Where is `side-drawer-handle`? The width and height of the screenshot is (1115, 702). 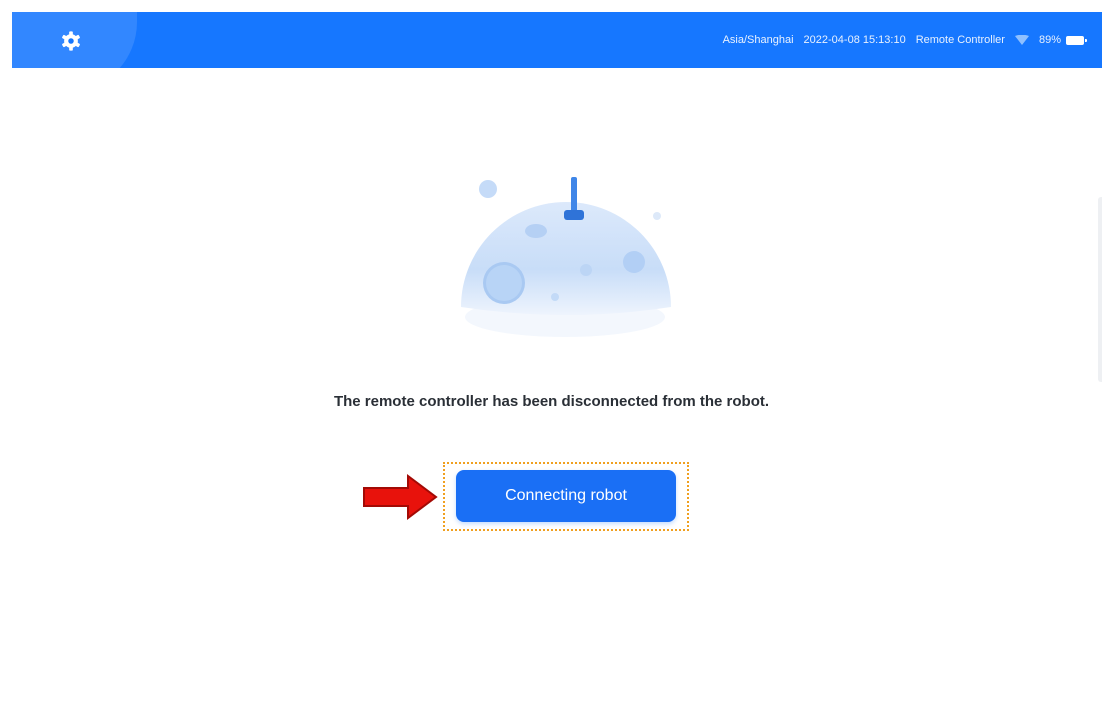 side-drawer-handle is located at coordinates (1100, 289).